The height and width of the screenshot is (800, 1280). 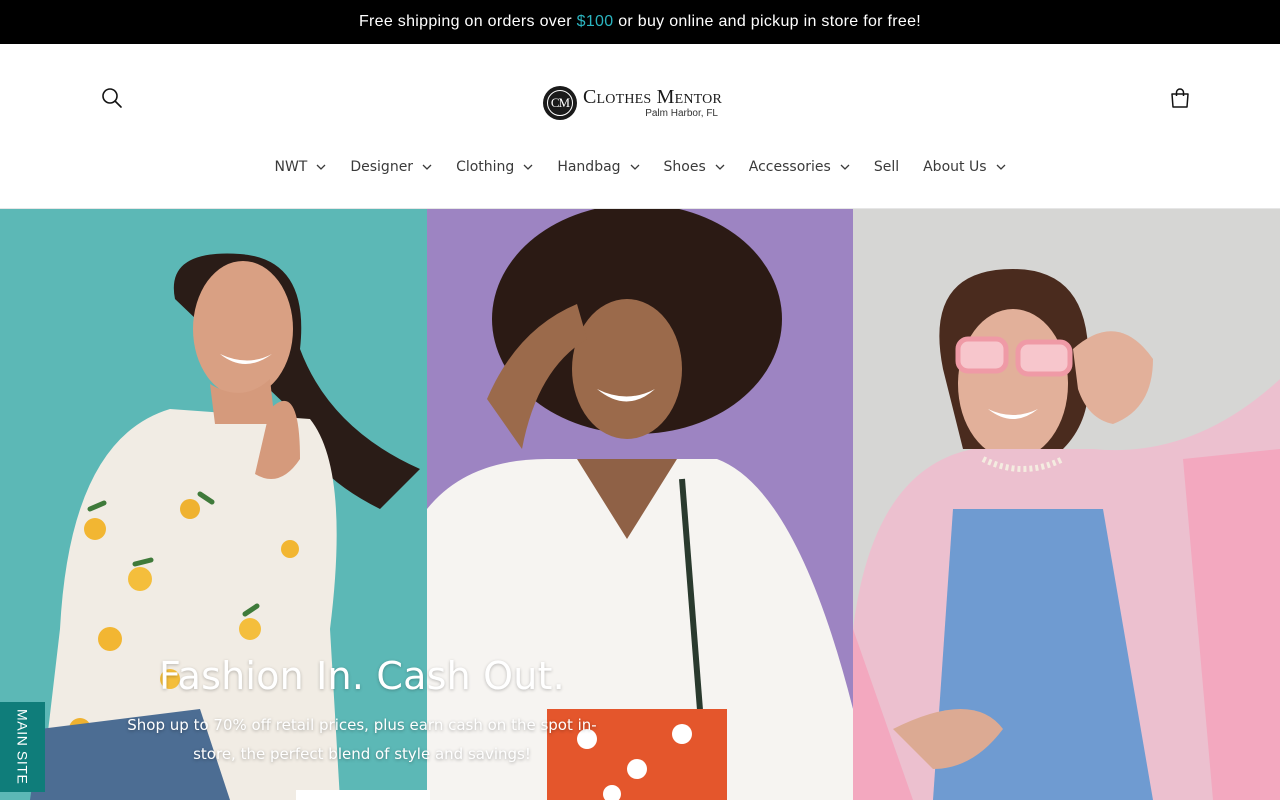 I want to click on cart-button, so click(x=1180, y=98).